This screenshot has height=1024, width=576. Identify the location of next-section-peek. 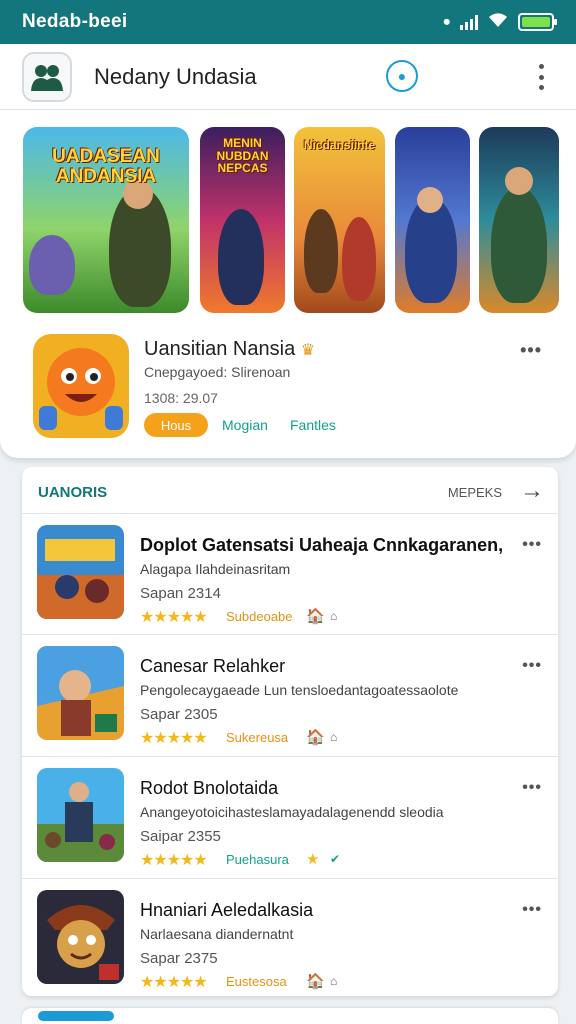
(290, 1016).